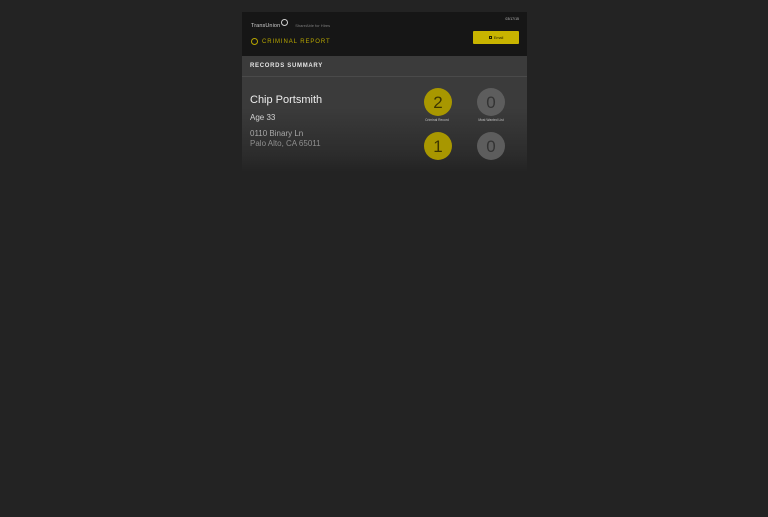 The image size is (768, 517). I want to click on email-button-label: Email, so click(498, 37).